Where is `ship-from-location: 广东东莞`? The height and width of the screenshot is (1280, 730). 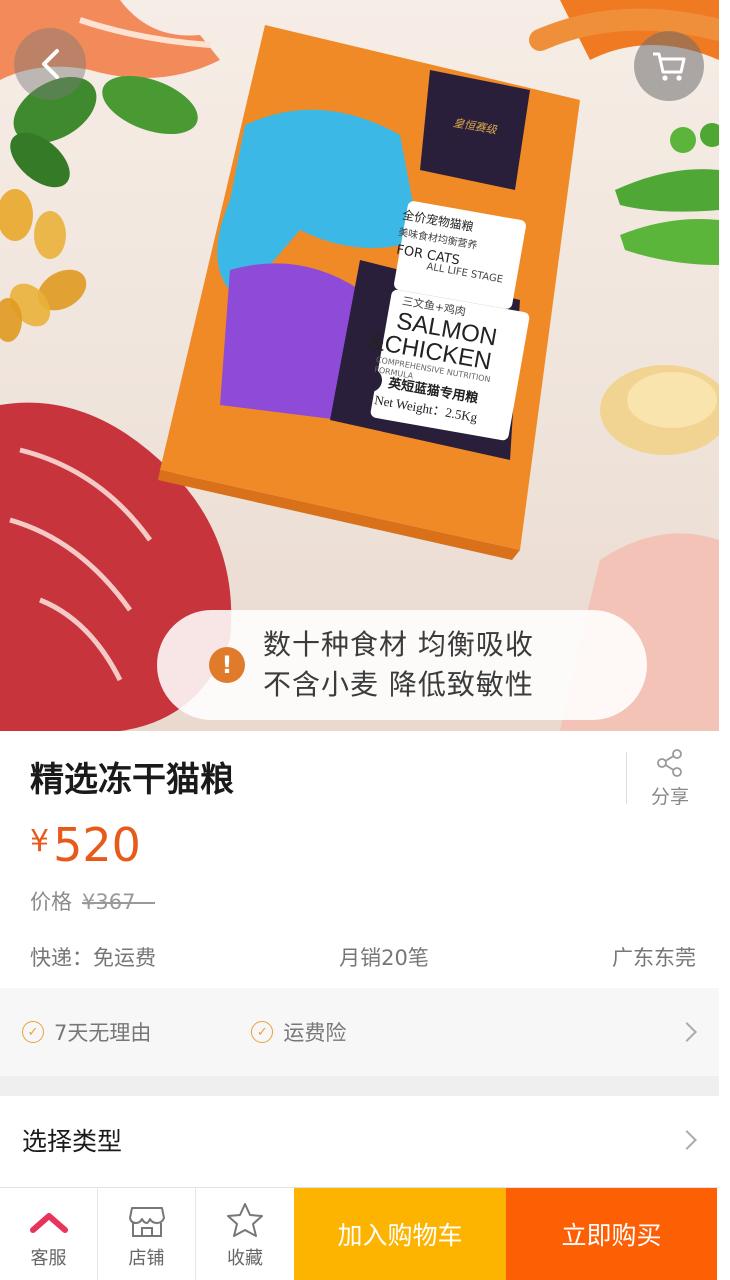 ship-from-location: 广东东莞 is located at coordinates (653, 958).